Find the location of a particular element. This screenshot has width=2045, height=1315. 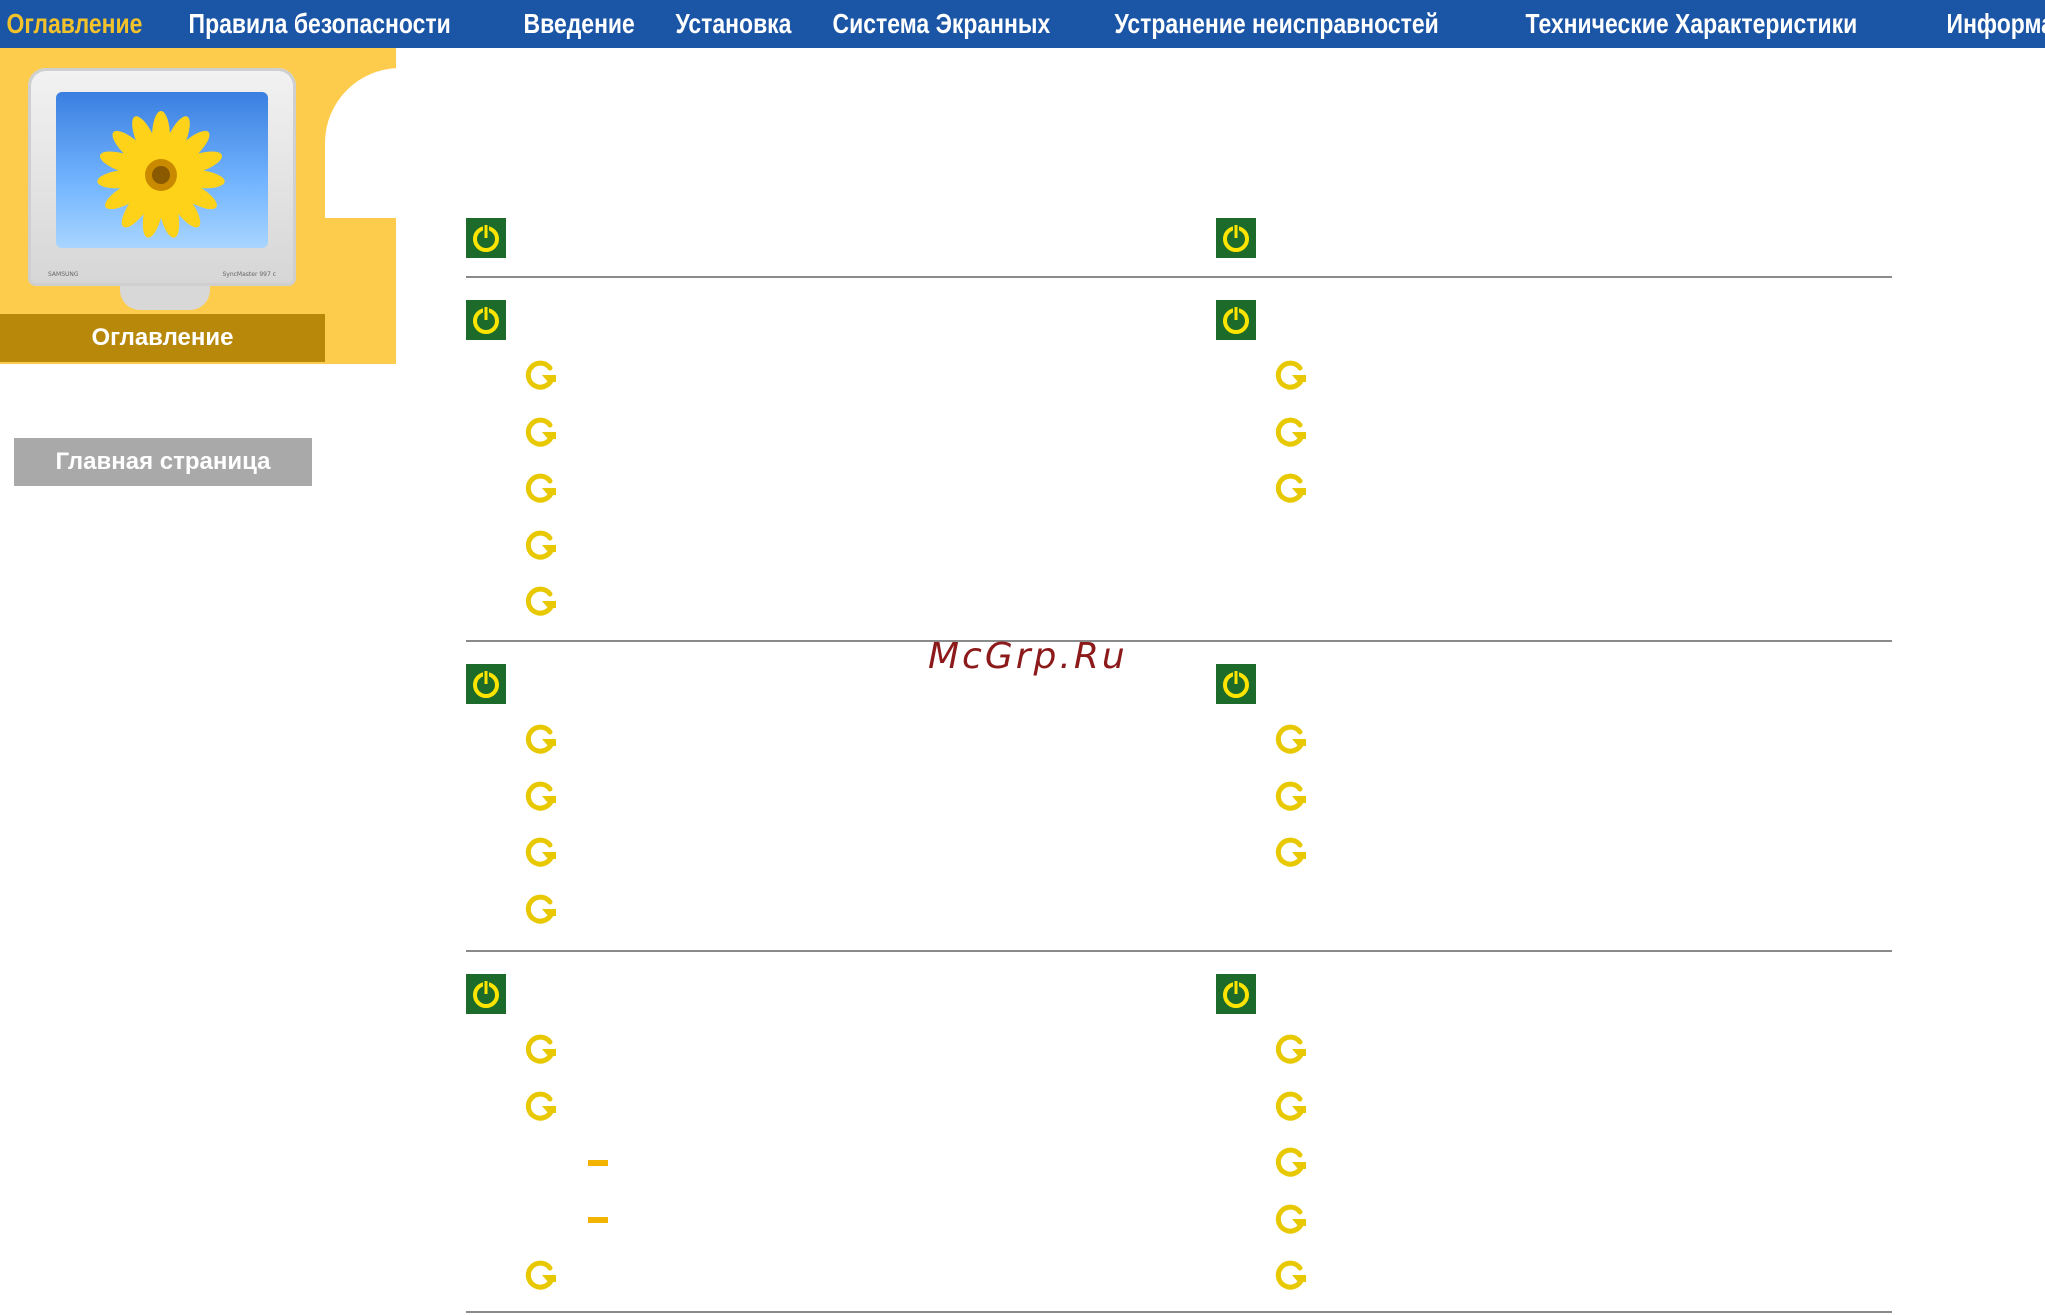

monitor-model-label: SyncMaster 997 c is located at coordinates (249, 274).